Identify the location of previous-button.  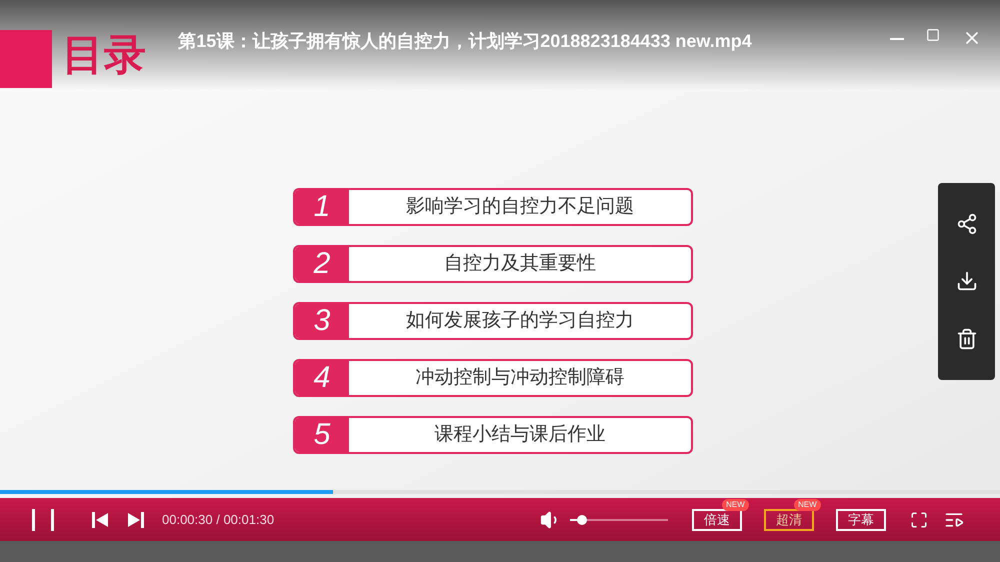
(100, 520).